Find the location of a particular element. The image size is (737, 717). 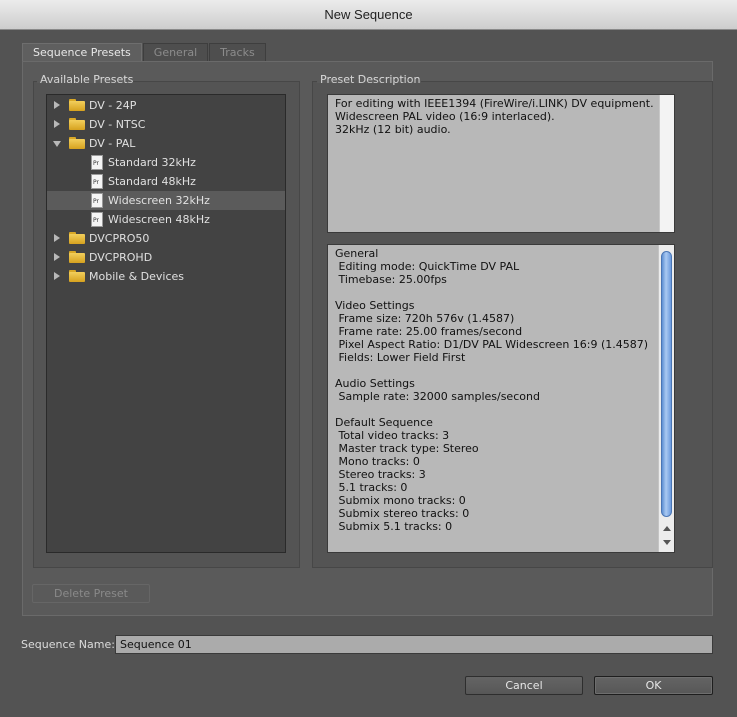

tree-item-label: Standard 32kHz is located at coordinates (152, 162).